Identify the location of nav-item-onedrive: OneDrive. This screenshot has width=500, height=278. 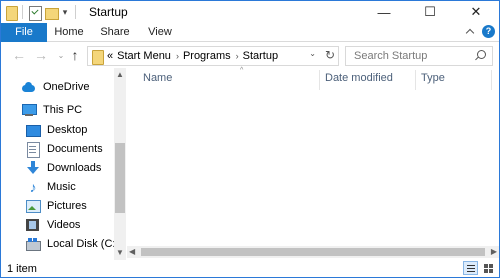
(55, 87).